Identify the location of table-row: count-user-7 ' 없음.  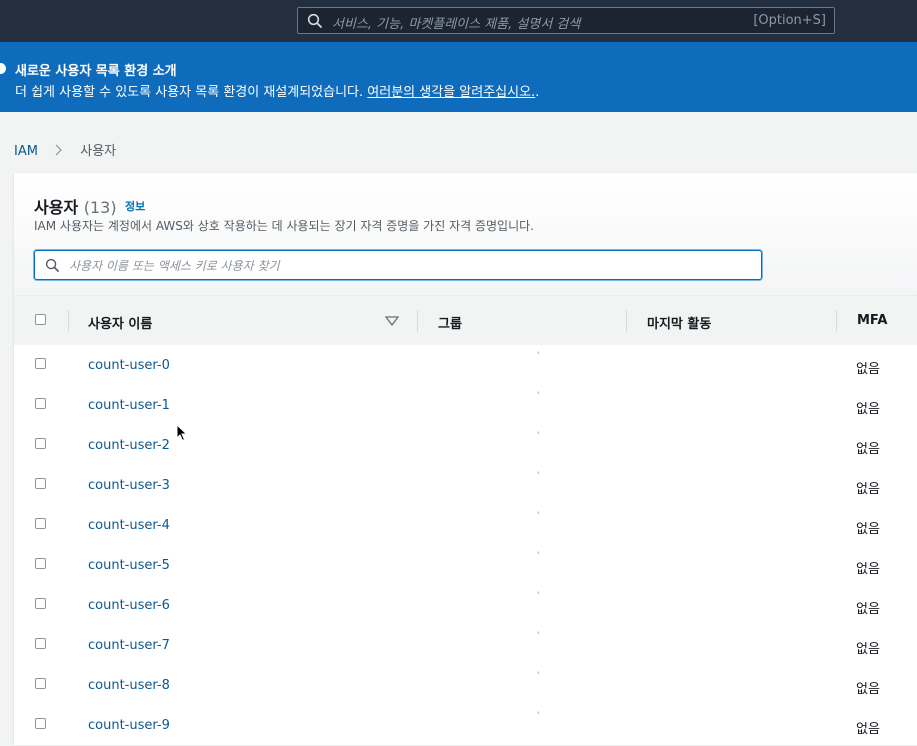
(465, 645).